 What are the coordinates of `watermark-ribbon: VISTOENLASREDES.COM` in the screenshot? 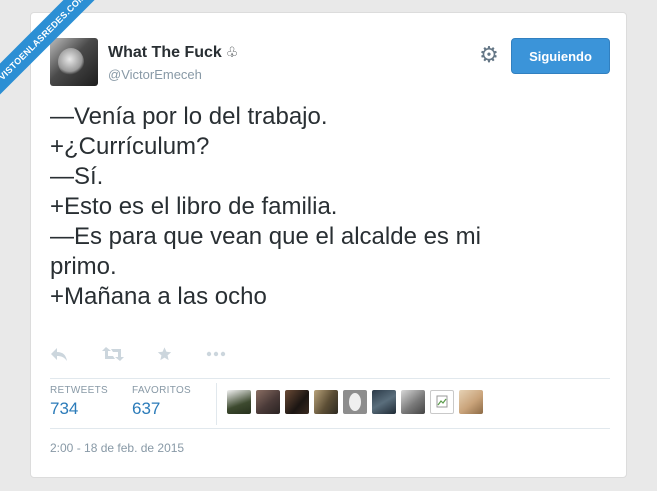 It's located at (55, 55).